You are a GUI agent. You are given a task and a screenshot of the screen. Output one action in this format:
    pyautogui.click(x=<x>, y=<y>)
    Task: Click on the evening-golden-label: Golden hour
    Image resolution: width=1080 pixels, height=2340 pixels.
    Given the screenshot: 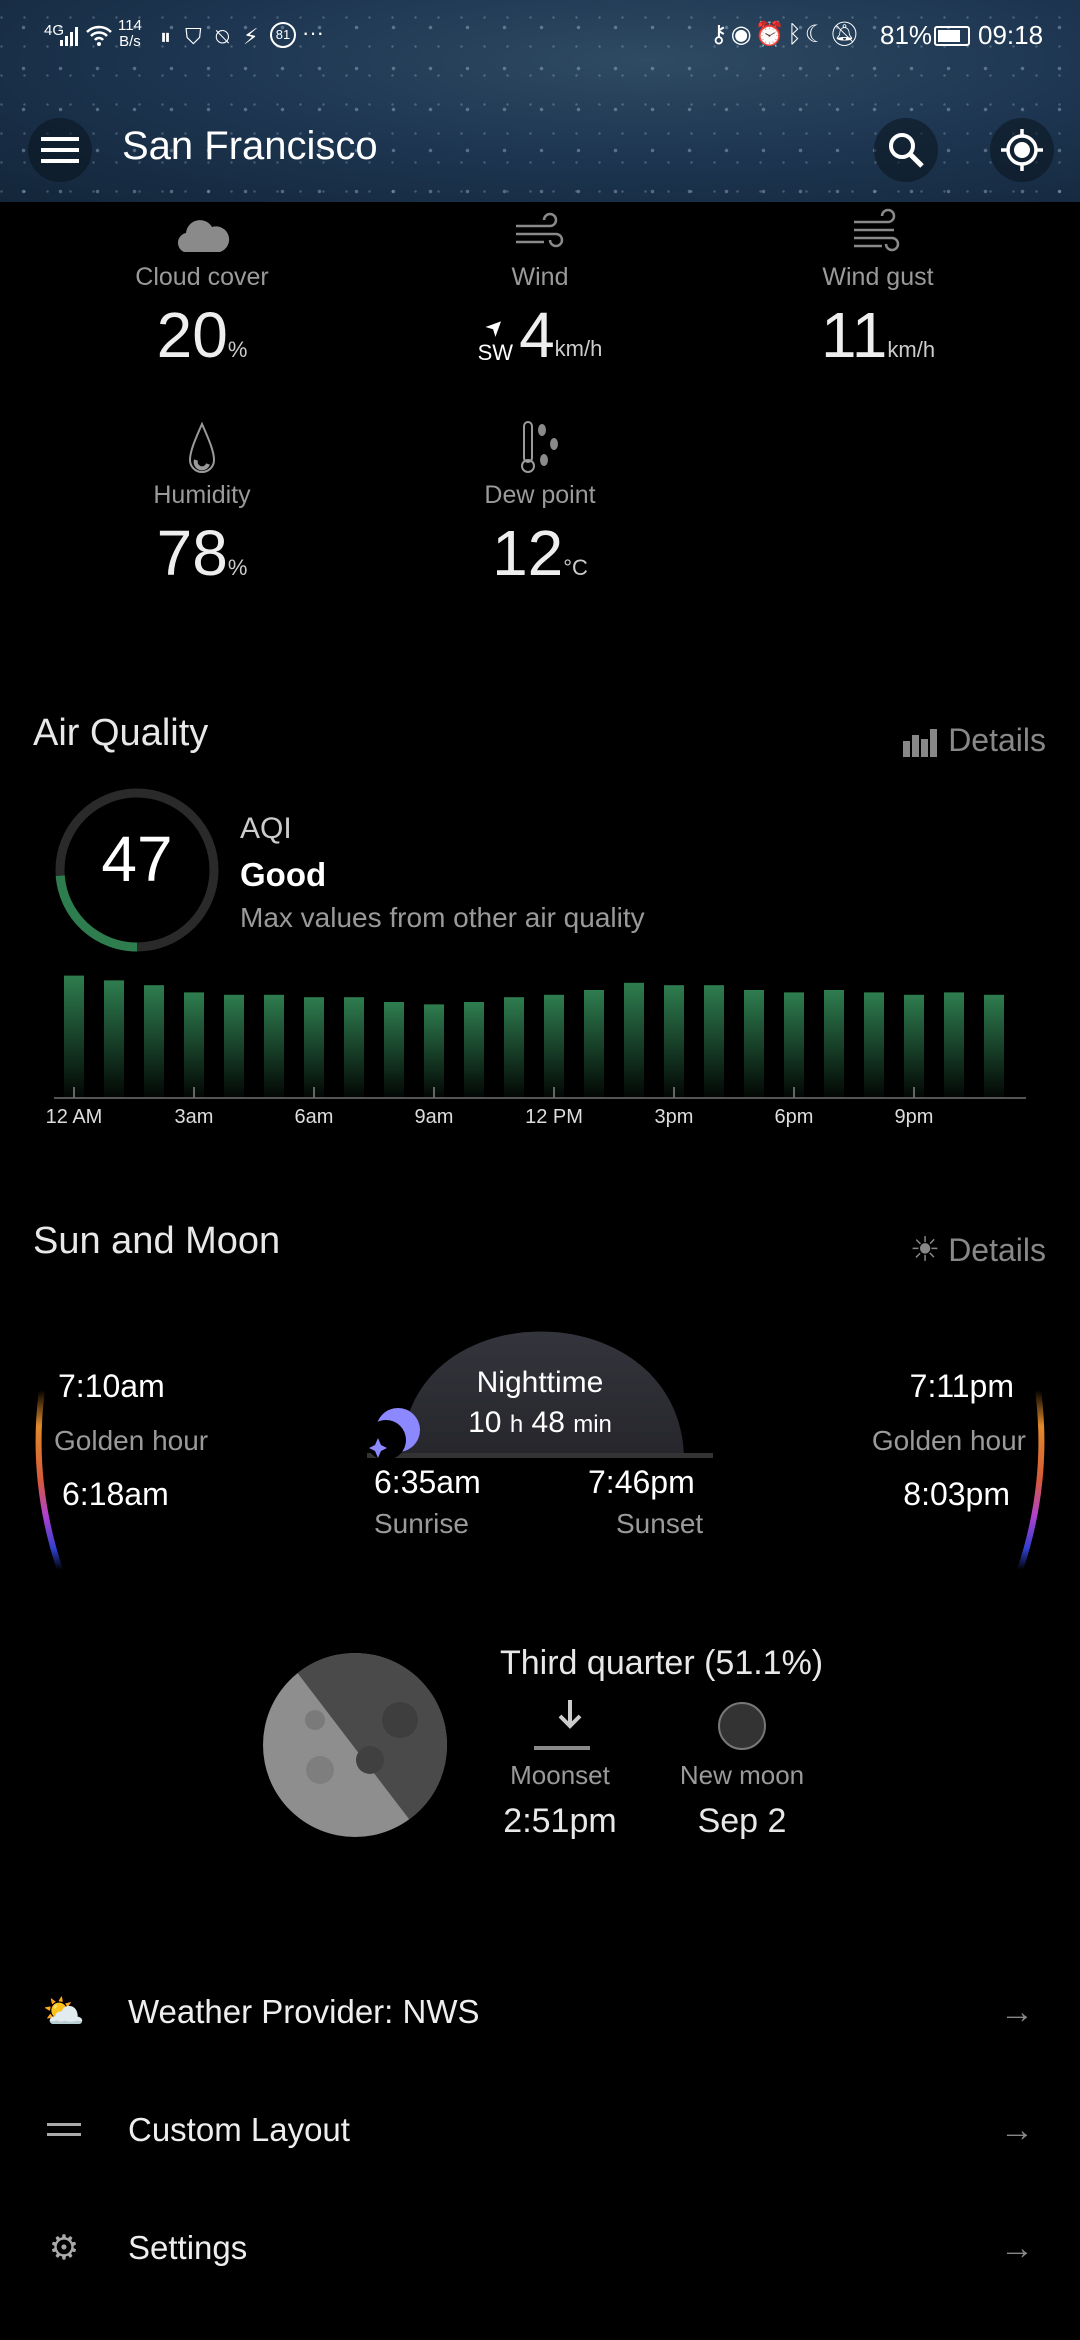 What is the action you would take?
    pyautogui.click(x=948, y=1440)
    